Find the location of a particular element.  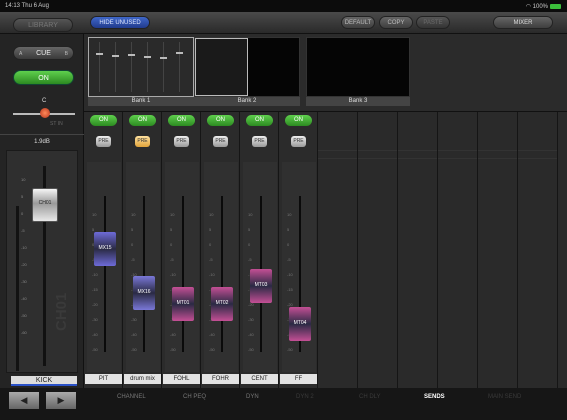

bank-3-thumbnail is located at coordinates (358, 67).